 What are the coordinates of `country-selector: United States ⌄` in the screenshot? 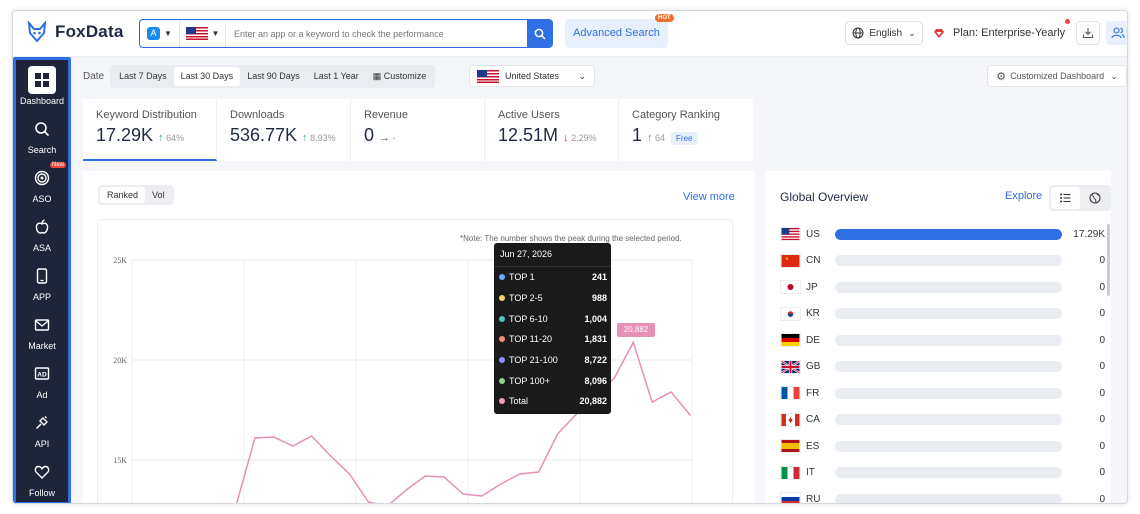 It's located at (532, 76).